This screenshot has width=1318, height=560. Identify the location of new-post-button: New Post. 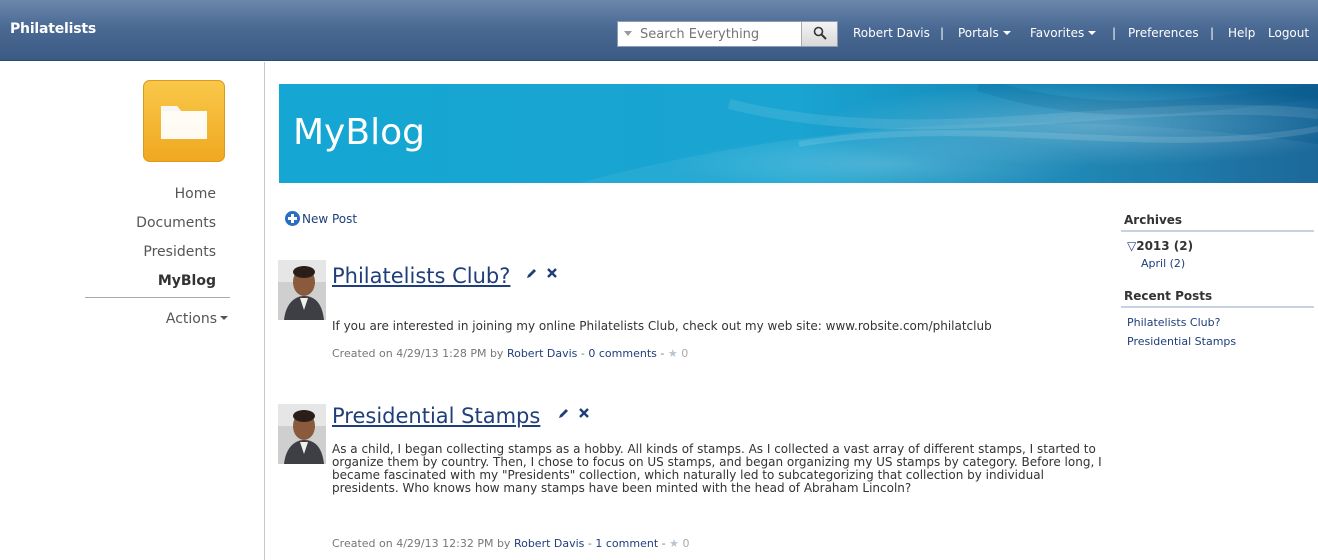
(321, 218).